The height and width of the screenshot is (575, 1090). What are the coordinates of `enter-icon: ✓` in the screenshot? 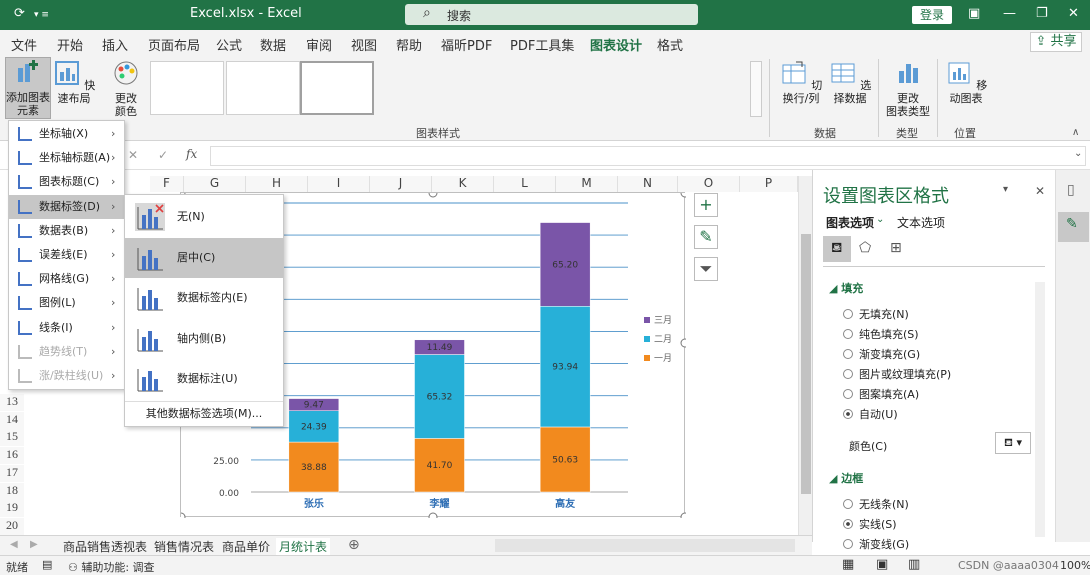 It's located at (163, 155).